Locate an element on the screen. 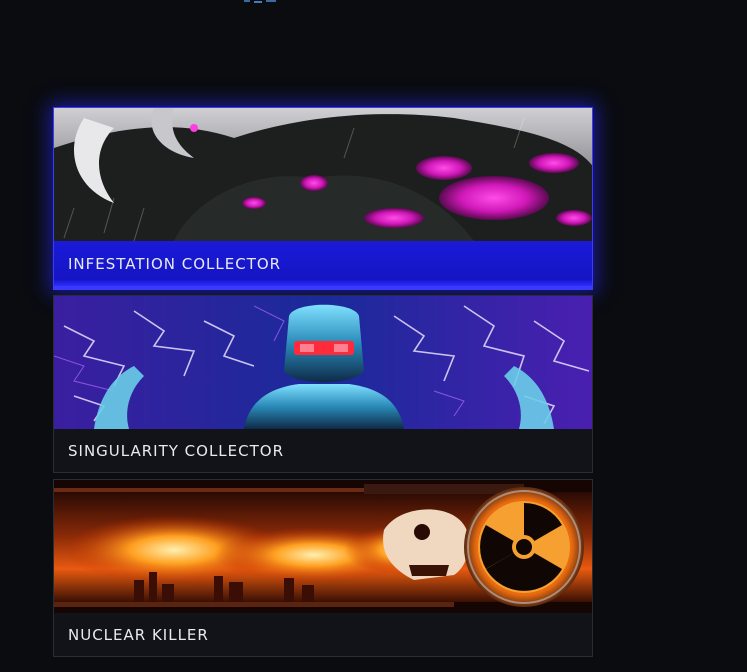  singularity-collector-banner is located at coordinates (323, 362).